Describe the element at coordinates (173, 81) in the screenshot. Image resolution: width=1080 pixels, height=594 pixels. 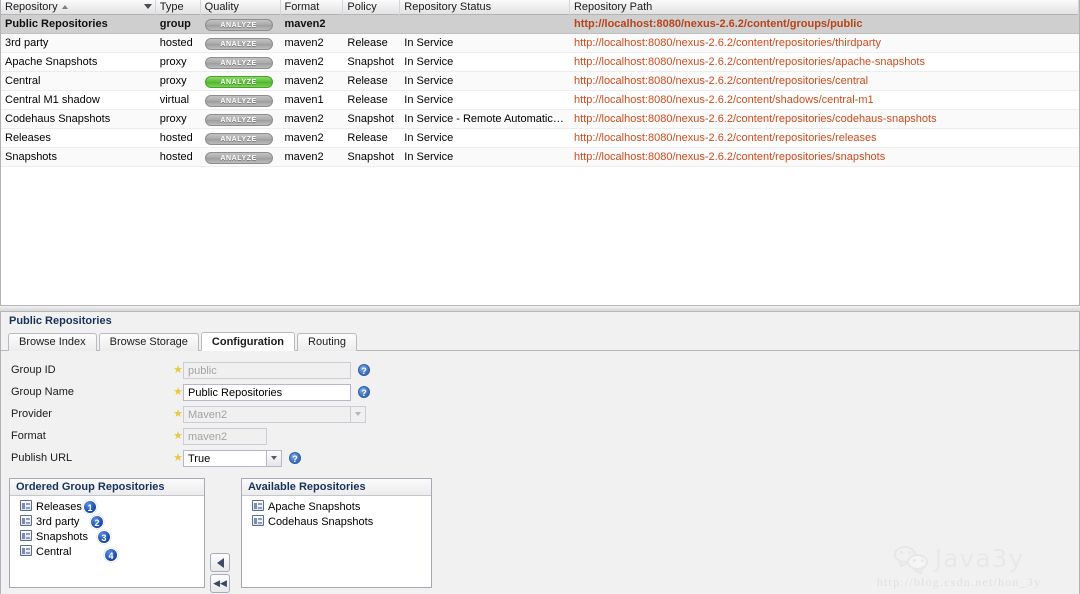
I see `cell-type: proxy` at that location.